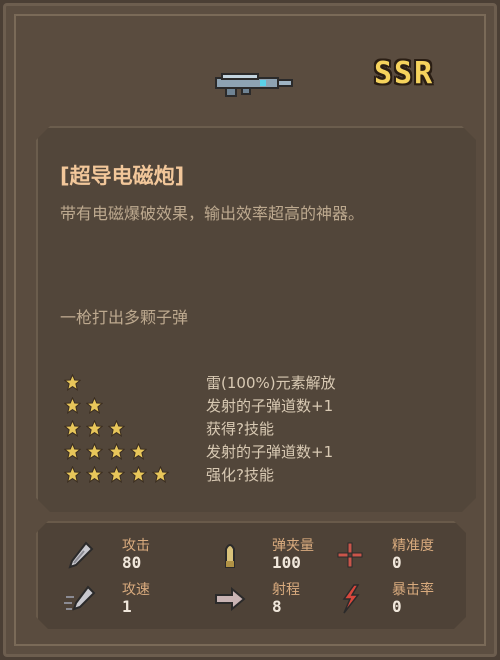 The image size is (500, 660). What do you see at coordinates (240, 429) in the screenshot?
I see `star-upgrade-text: 获得?技能` at bounding box center [240, 429].